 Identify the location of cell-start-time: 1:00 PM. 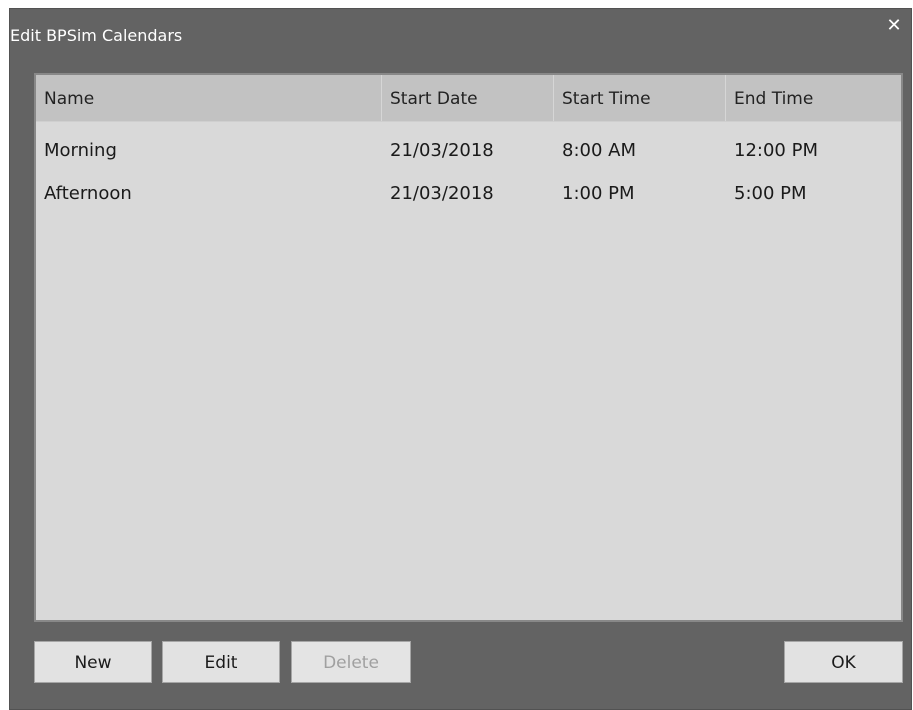
(598, 193).